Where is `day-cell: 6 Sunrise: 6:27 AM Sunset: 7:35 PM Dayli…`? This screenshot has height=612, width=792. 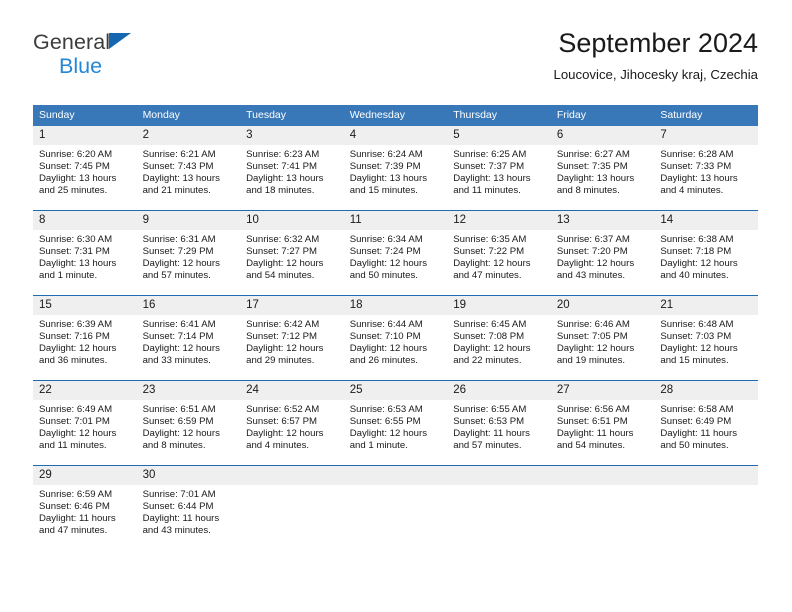
day-cell: 6 Sunrise: 6:27 AM Sunset: 7:35 PM Dayli… is located at coordinates (602, 168).